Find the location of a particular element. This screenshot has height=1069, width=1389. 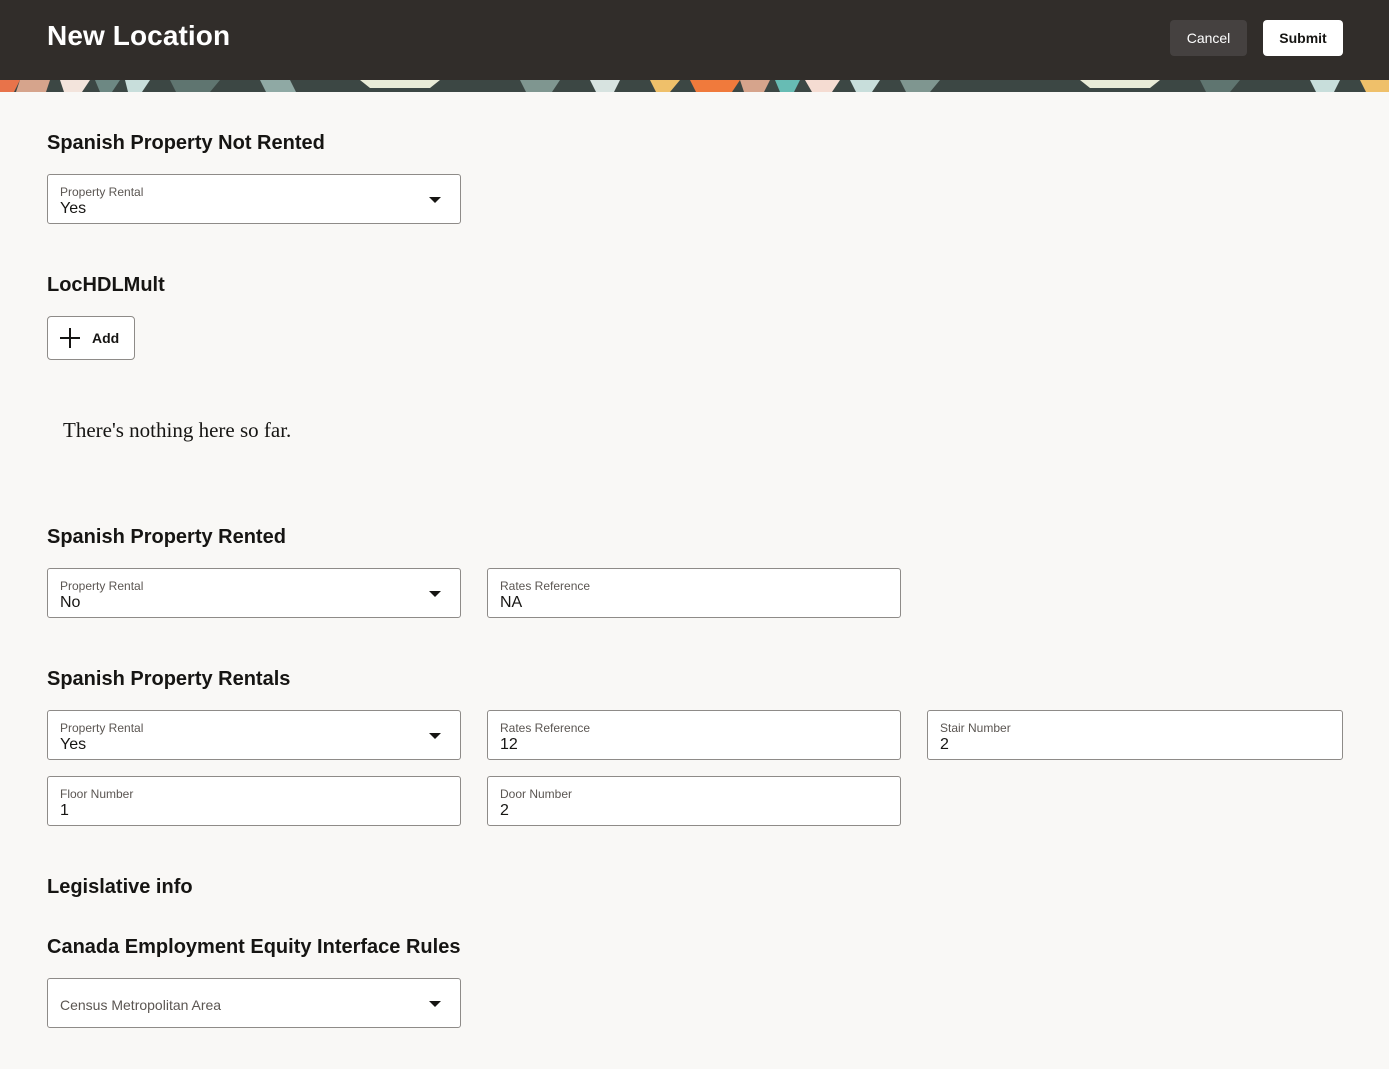

section-title-lochdlmult: LocHDLMult is located at coordinates (106, 285).